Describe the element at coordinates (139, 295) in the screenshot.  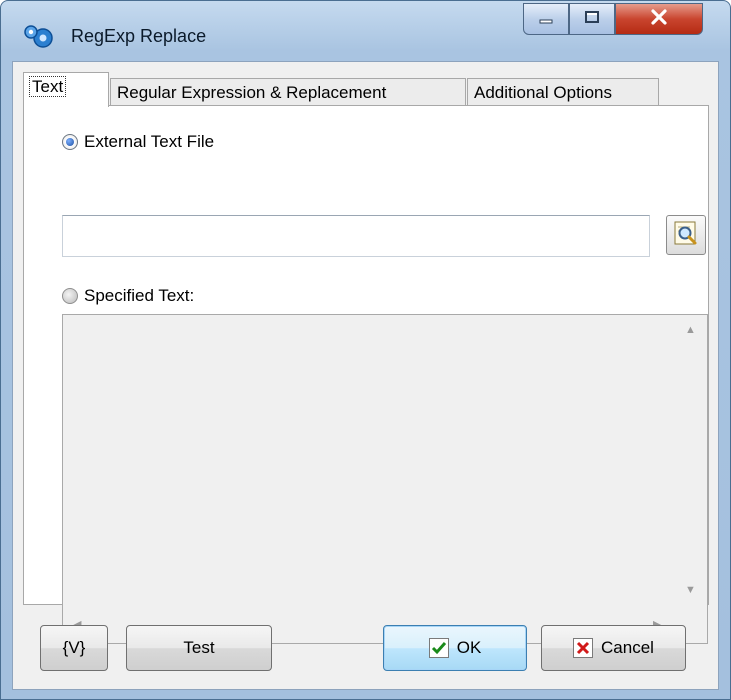
I see `specified-text-label: Specified Text:` at that location.